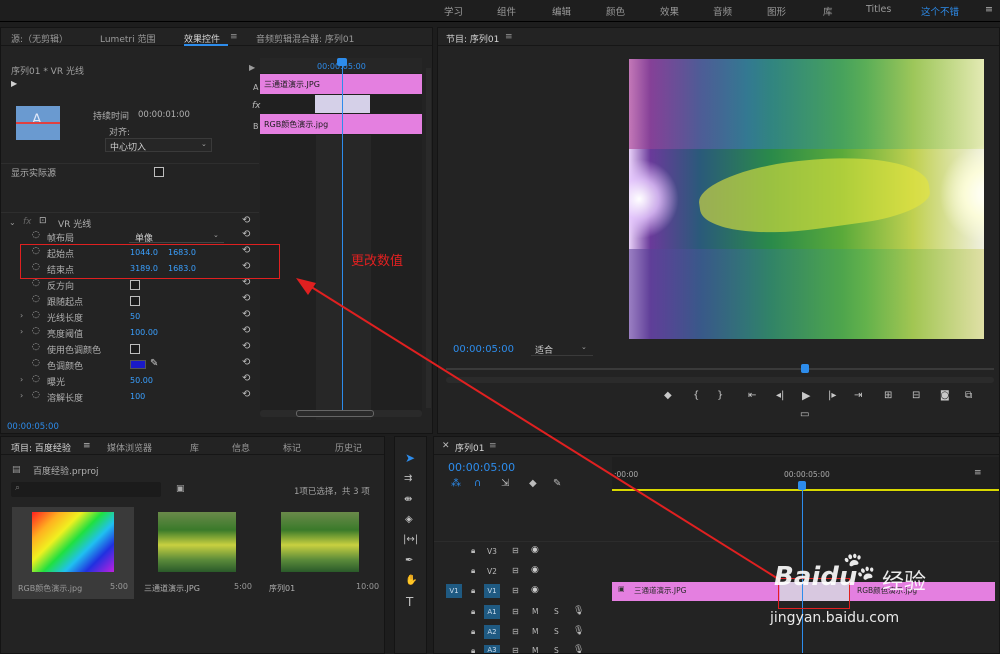 This screenshot has width=1000, height=654. I want to click on watermark: Baidu 🐾︎ 经验 jingyan.baidu.com, so click(880, 595).